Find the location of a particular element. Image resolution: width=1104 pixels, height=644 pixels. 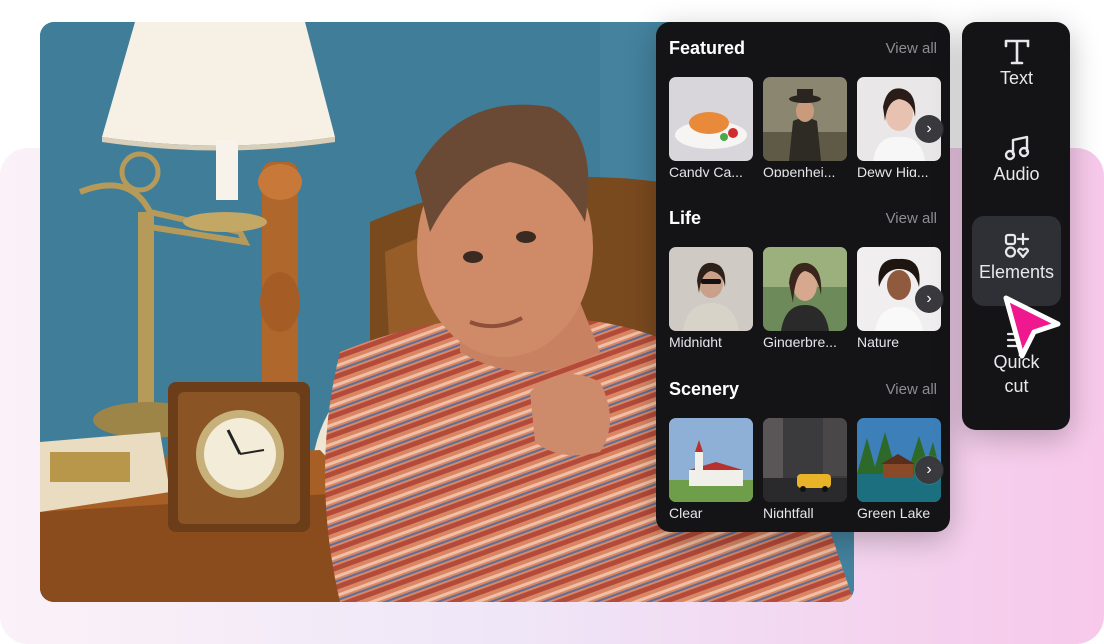

card-row: Midnight Gingerbre... Nature is located at coordinates (809, 297).